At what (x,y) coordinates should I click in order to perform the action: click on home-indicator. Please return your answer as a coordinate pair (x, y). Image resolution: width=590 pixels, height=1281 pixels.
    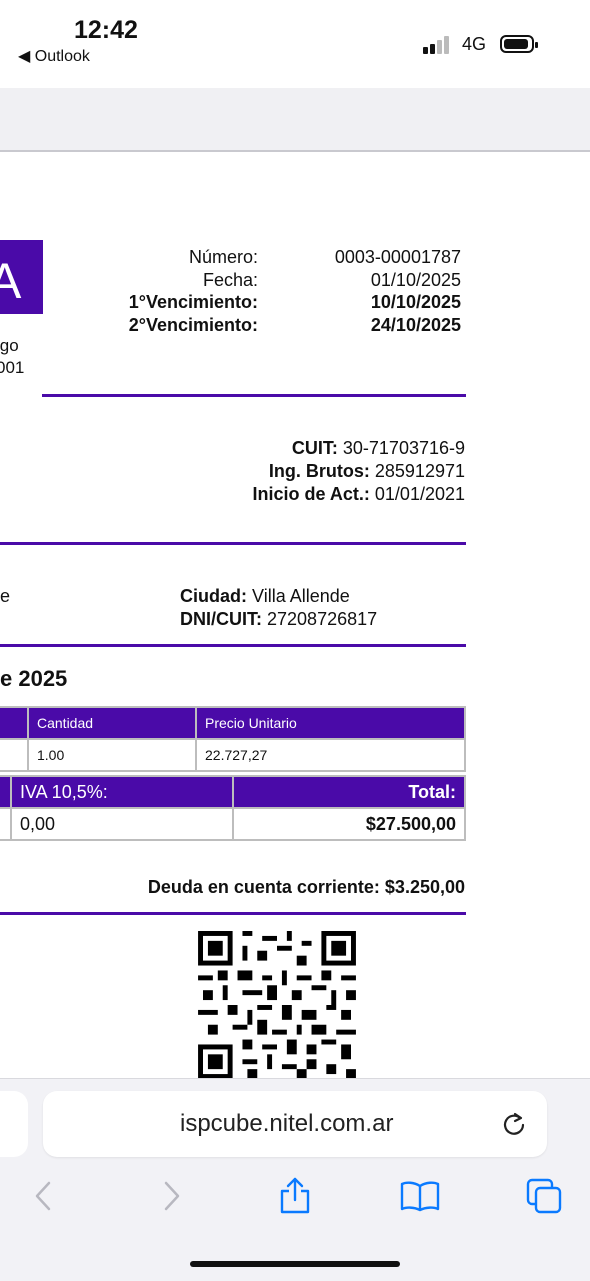
    Looking at the image, I should click on (295, 1264).